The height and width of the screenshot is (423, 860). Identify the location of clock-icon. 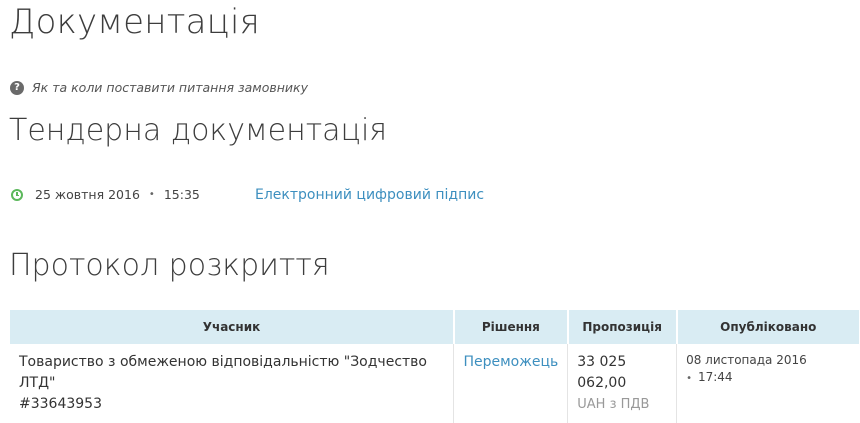
(17, 194).